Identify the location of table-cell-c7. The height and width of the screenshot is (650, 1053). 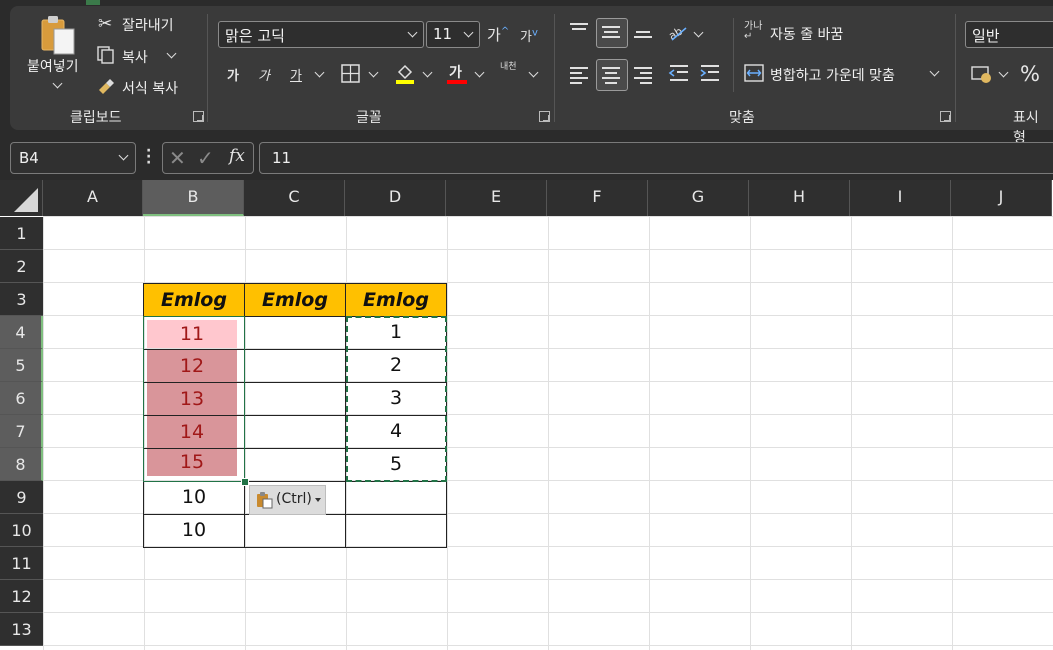
(295, 432).